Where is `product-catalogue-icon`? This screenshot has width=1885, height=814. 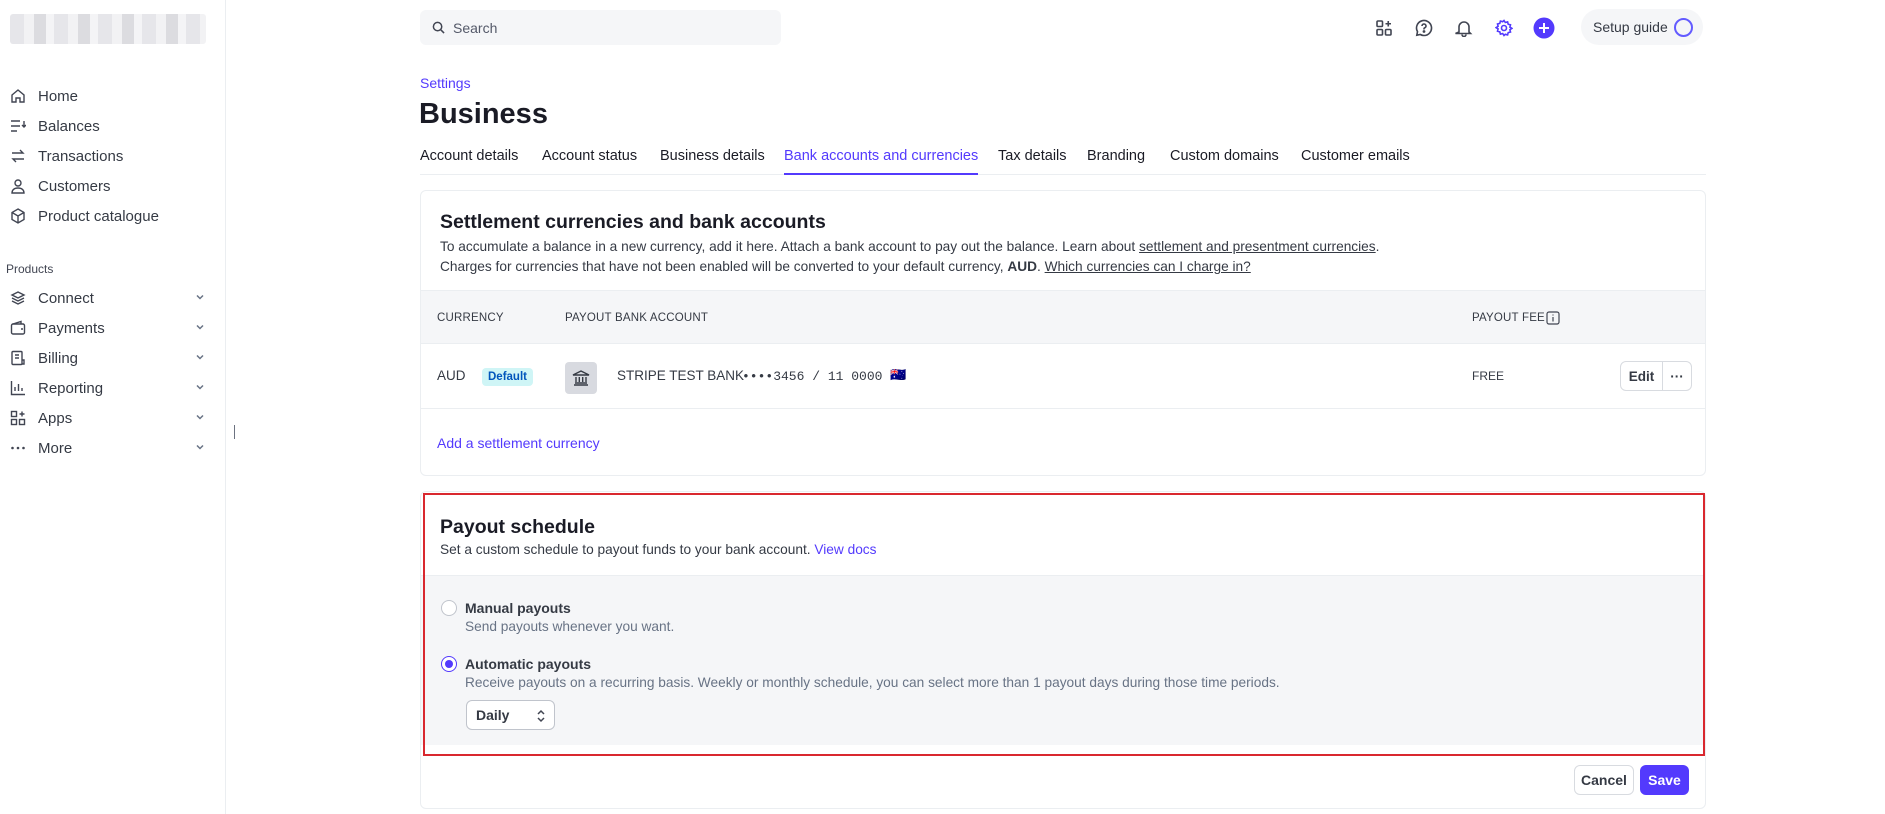 product-catalogue-icon is located at coordinates (18, 216).